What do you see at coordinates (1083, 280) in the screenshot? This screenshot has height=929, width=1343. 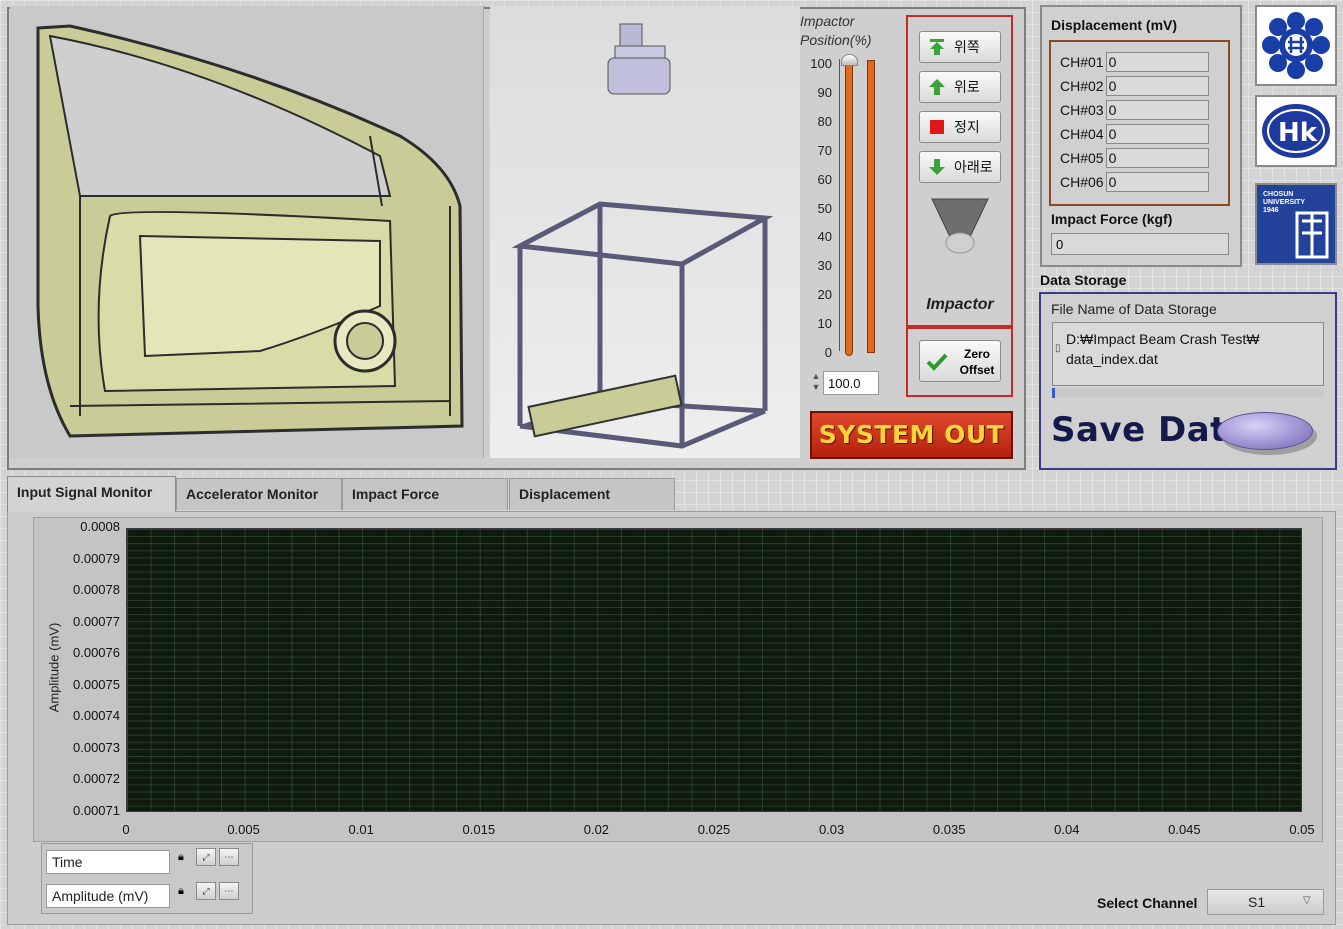 I see `data-storage-title: Data Storage` at bounding box center [1083, 280].